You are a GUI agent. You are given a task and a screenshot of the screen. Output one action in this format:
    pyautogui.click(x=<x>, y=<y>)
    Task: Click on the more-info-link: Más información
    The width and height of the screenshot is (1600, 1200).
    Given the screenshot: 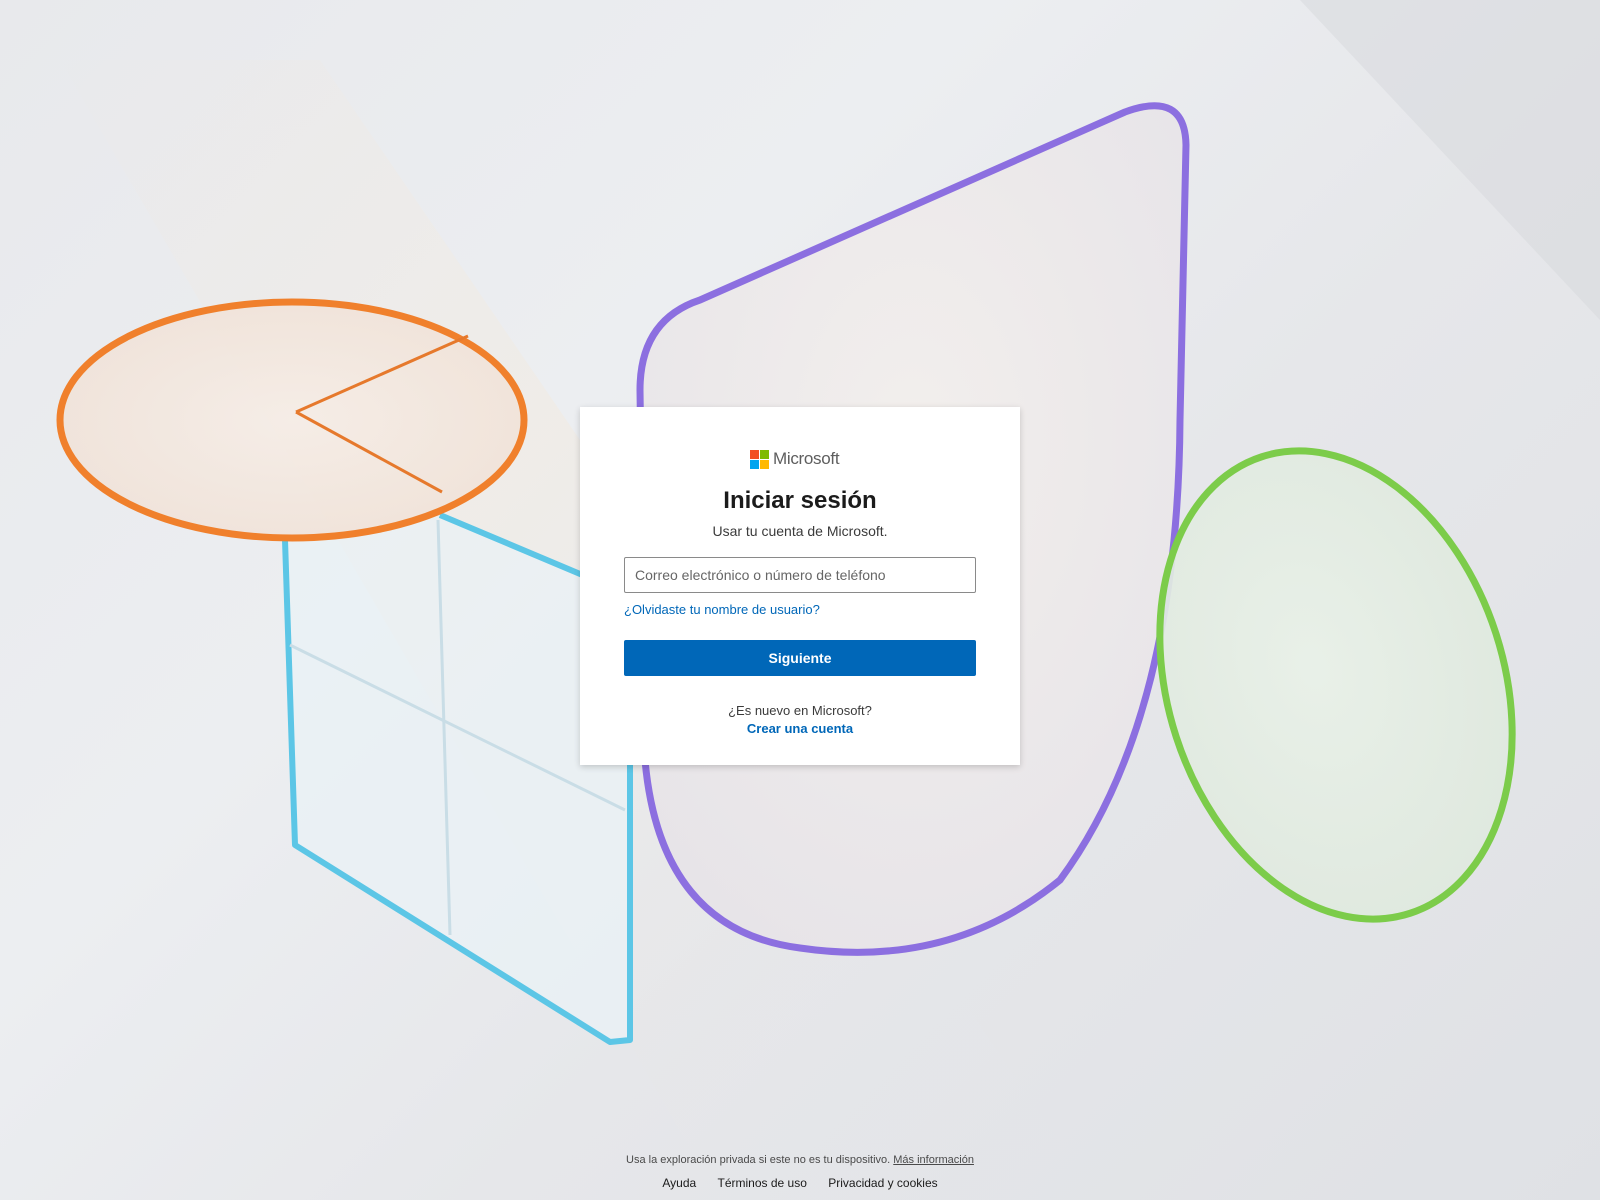 What is the action you would take?
    pyautogui.click(x=933, y=1160)
    